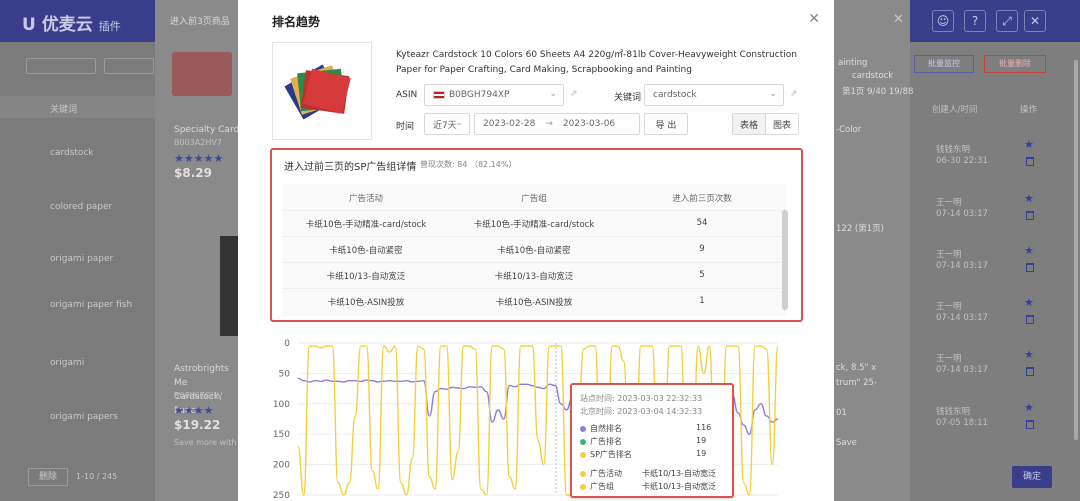 This screenshot has width=1080, height=501. Describe the element at coordinates (407, 95) in the screenshot. I see `asin-label: ASIN` at that location.